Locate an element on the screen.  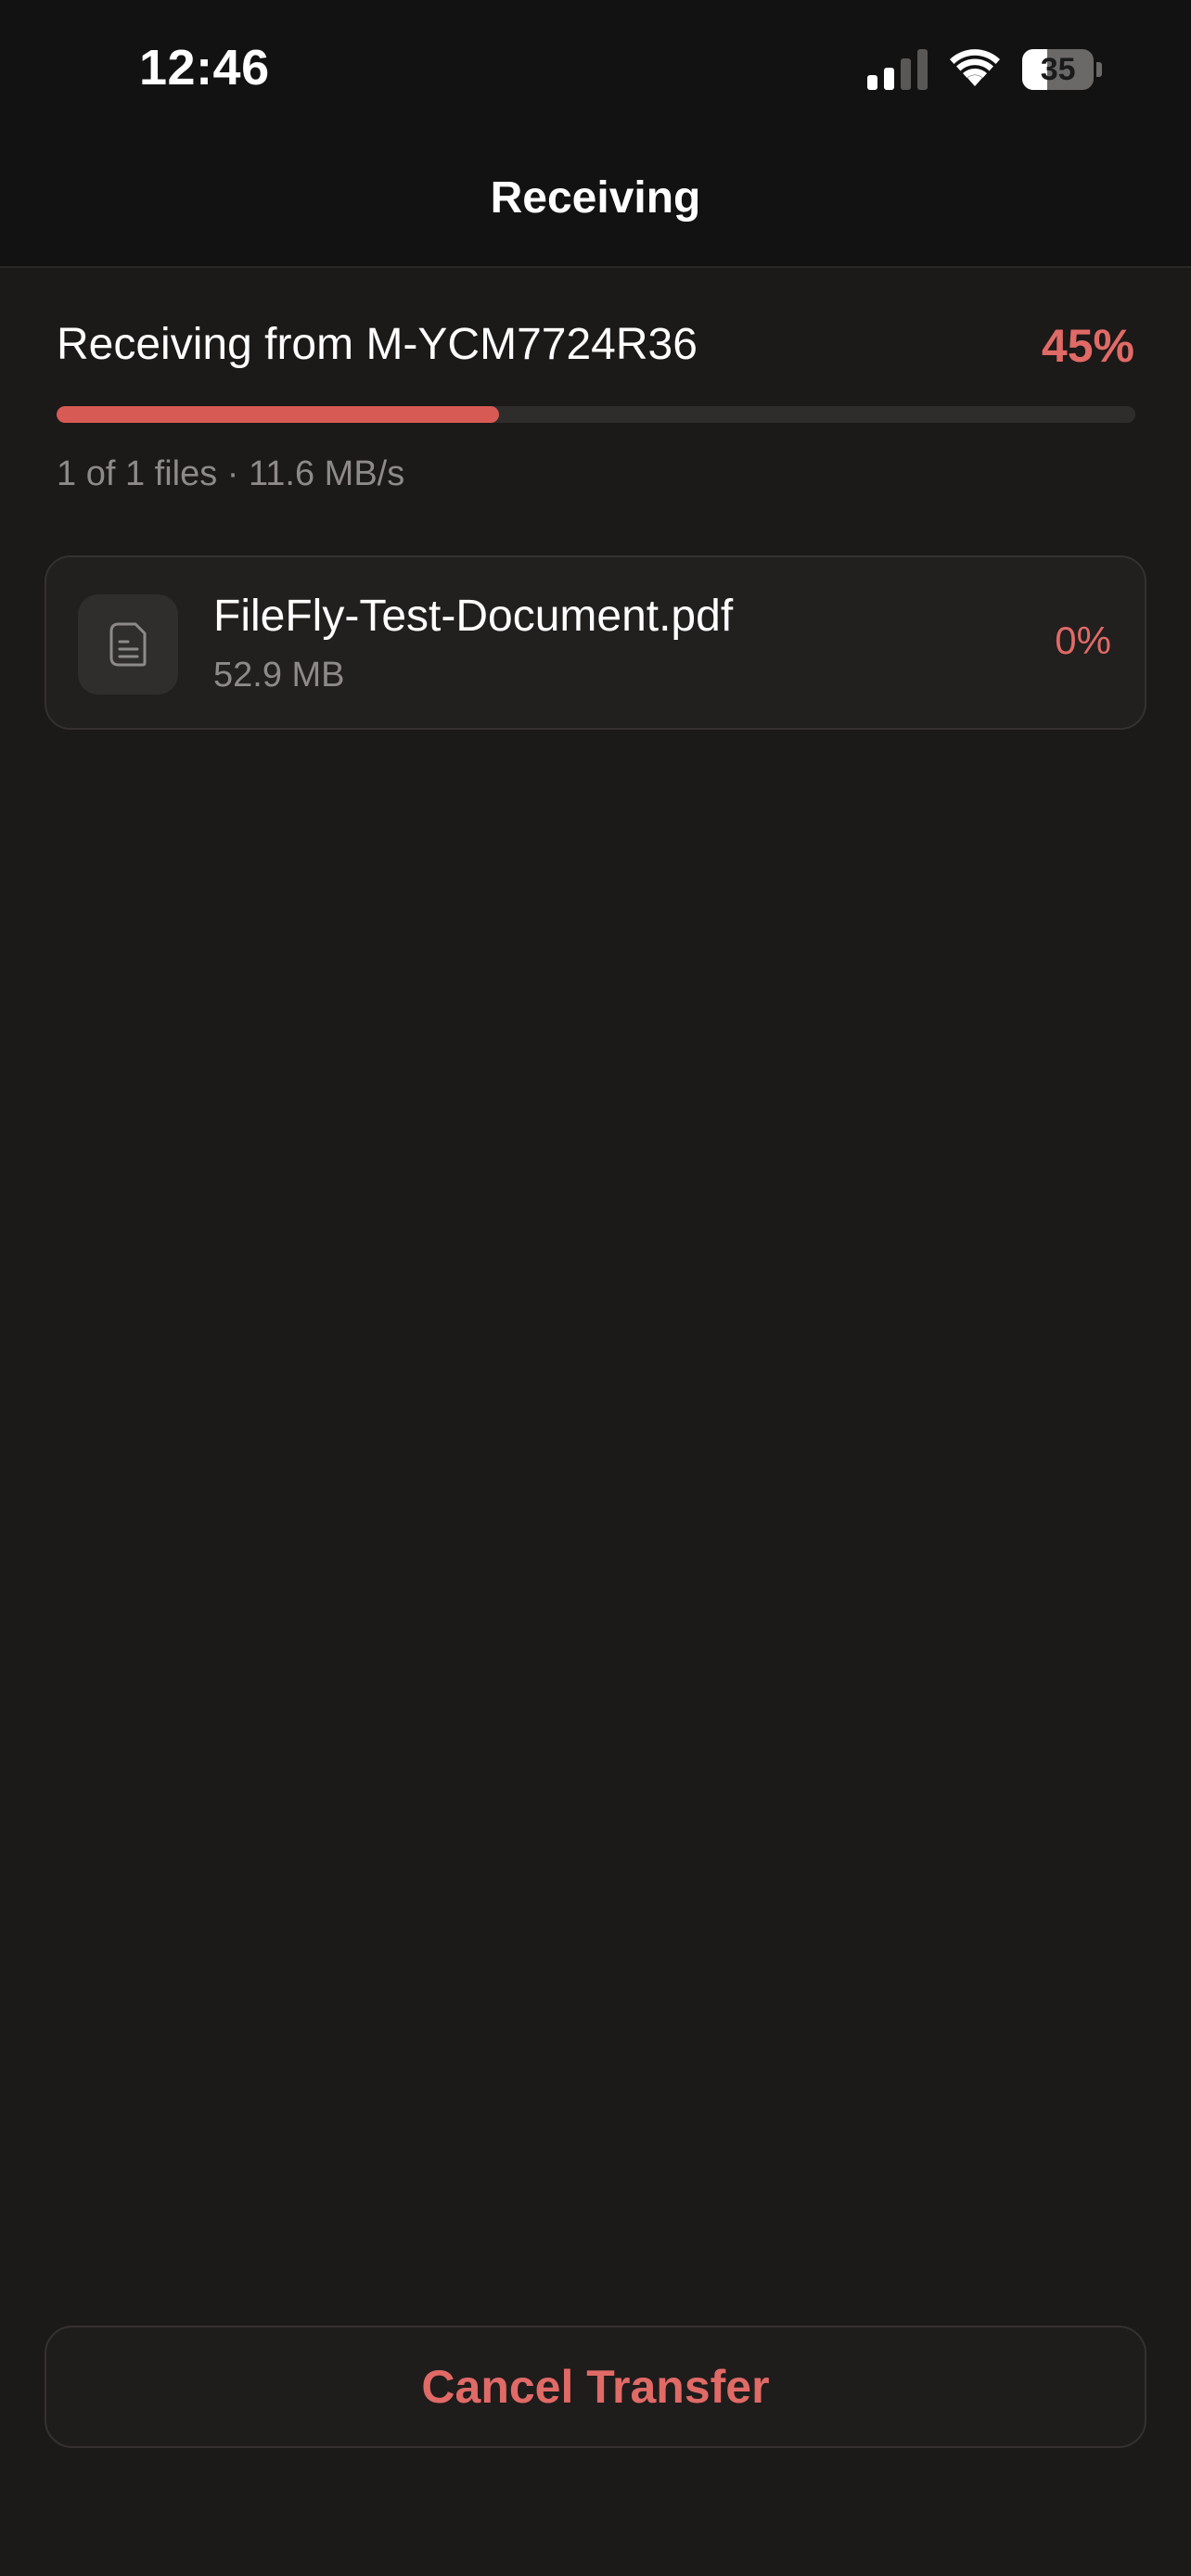
file-icon-container is located at coordinates (128, 645).